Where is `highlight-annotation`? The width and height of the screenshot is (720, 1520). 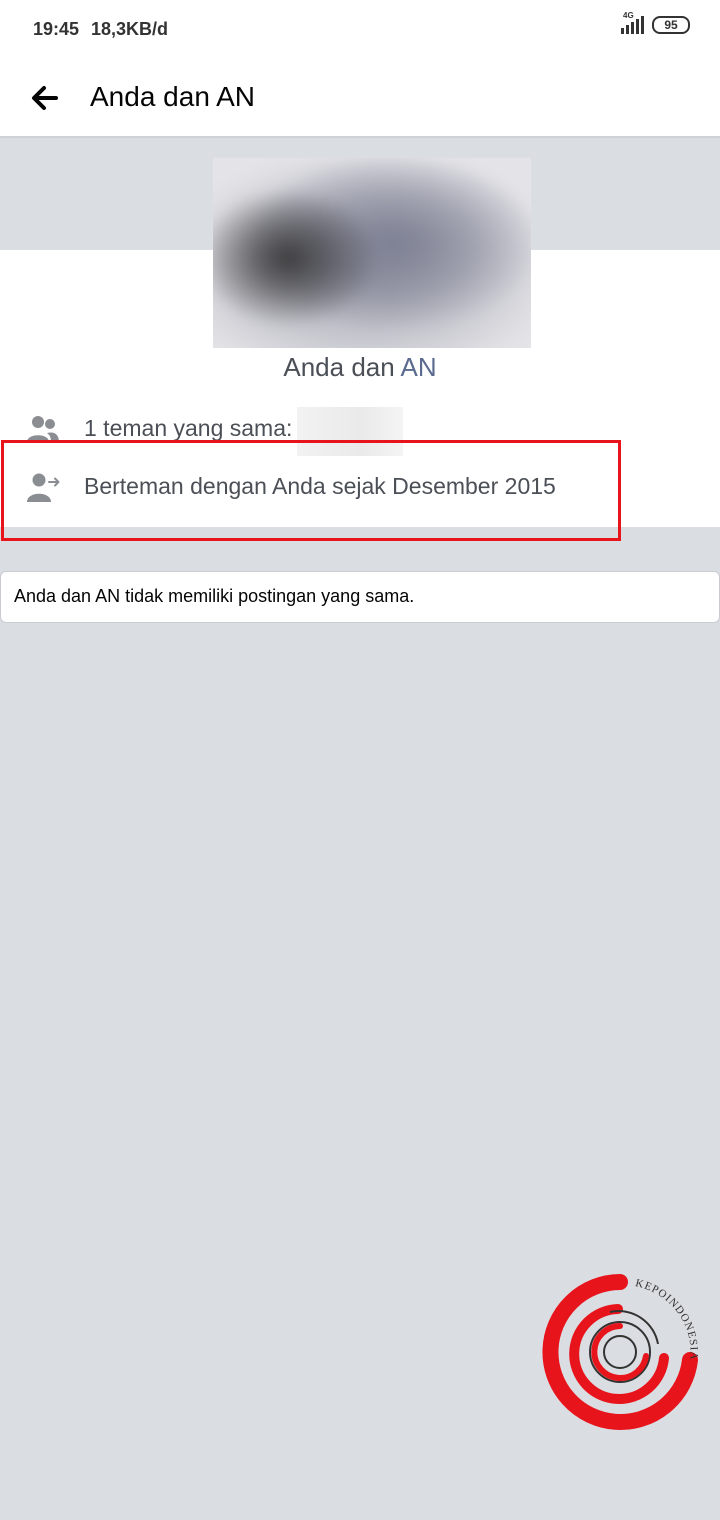 highlight-annotation is located at coordinates (311, 490).